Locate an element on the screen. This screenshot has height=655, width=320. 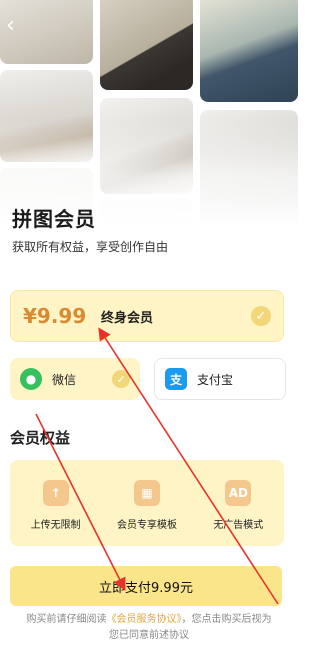
plan-name: 终身会员 is located at coordinates (127, 318).